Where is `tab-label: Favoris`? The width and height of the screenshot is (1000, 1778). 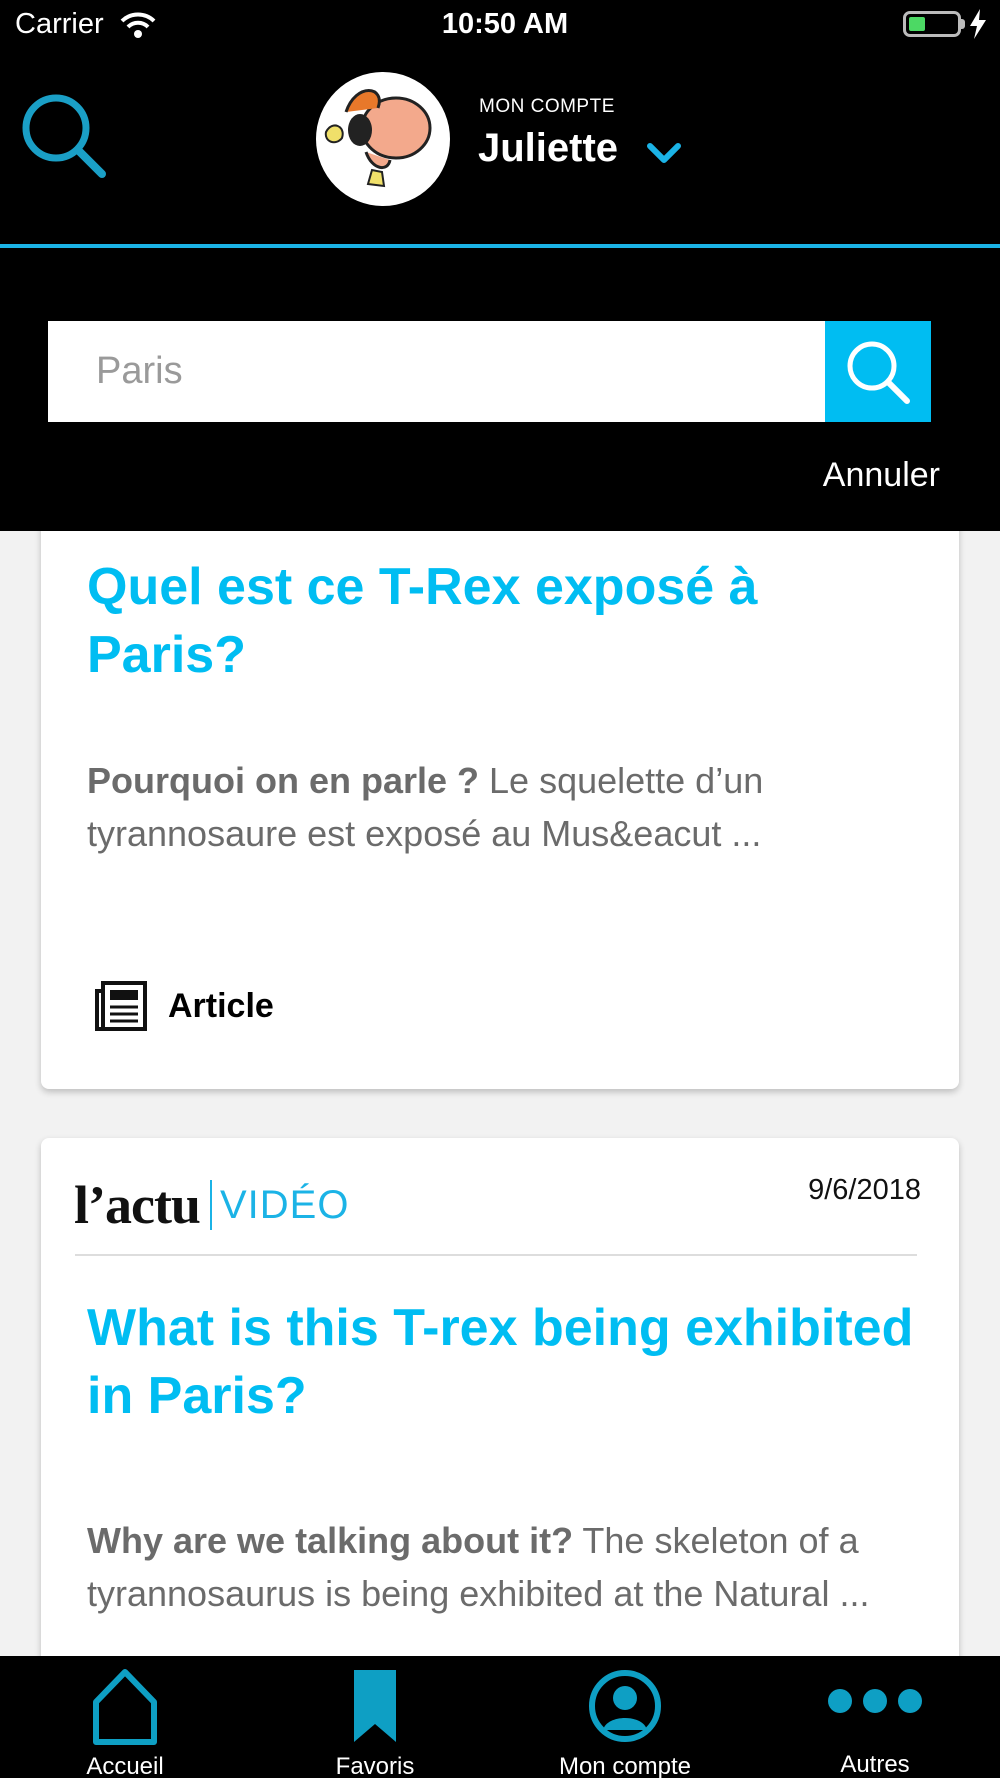
tab-label: Favoris is located at coordinates (375, 1765).